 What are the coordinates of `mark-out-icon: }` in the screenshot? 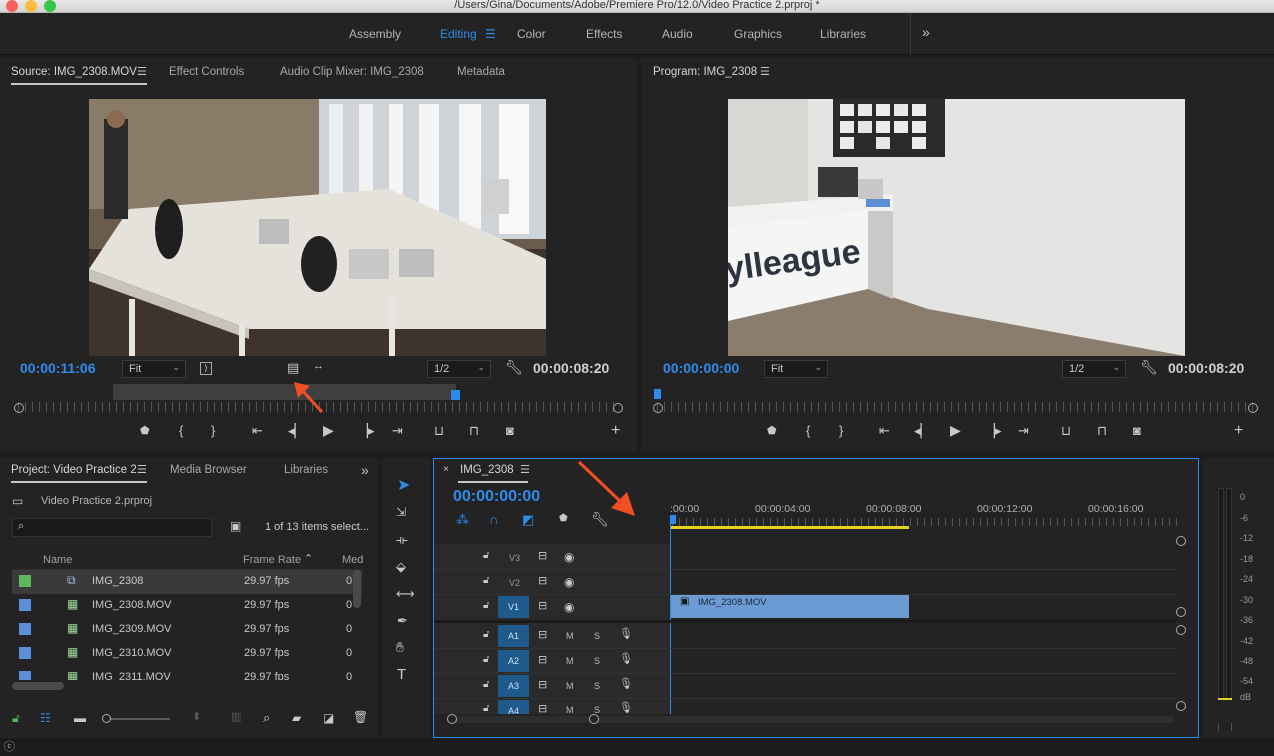 It's located at (841, 430).